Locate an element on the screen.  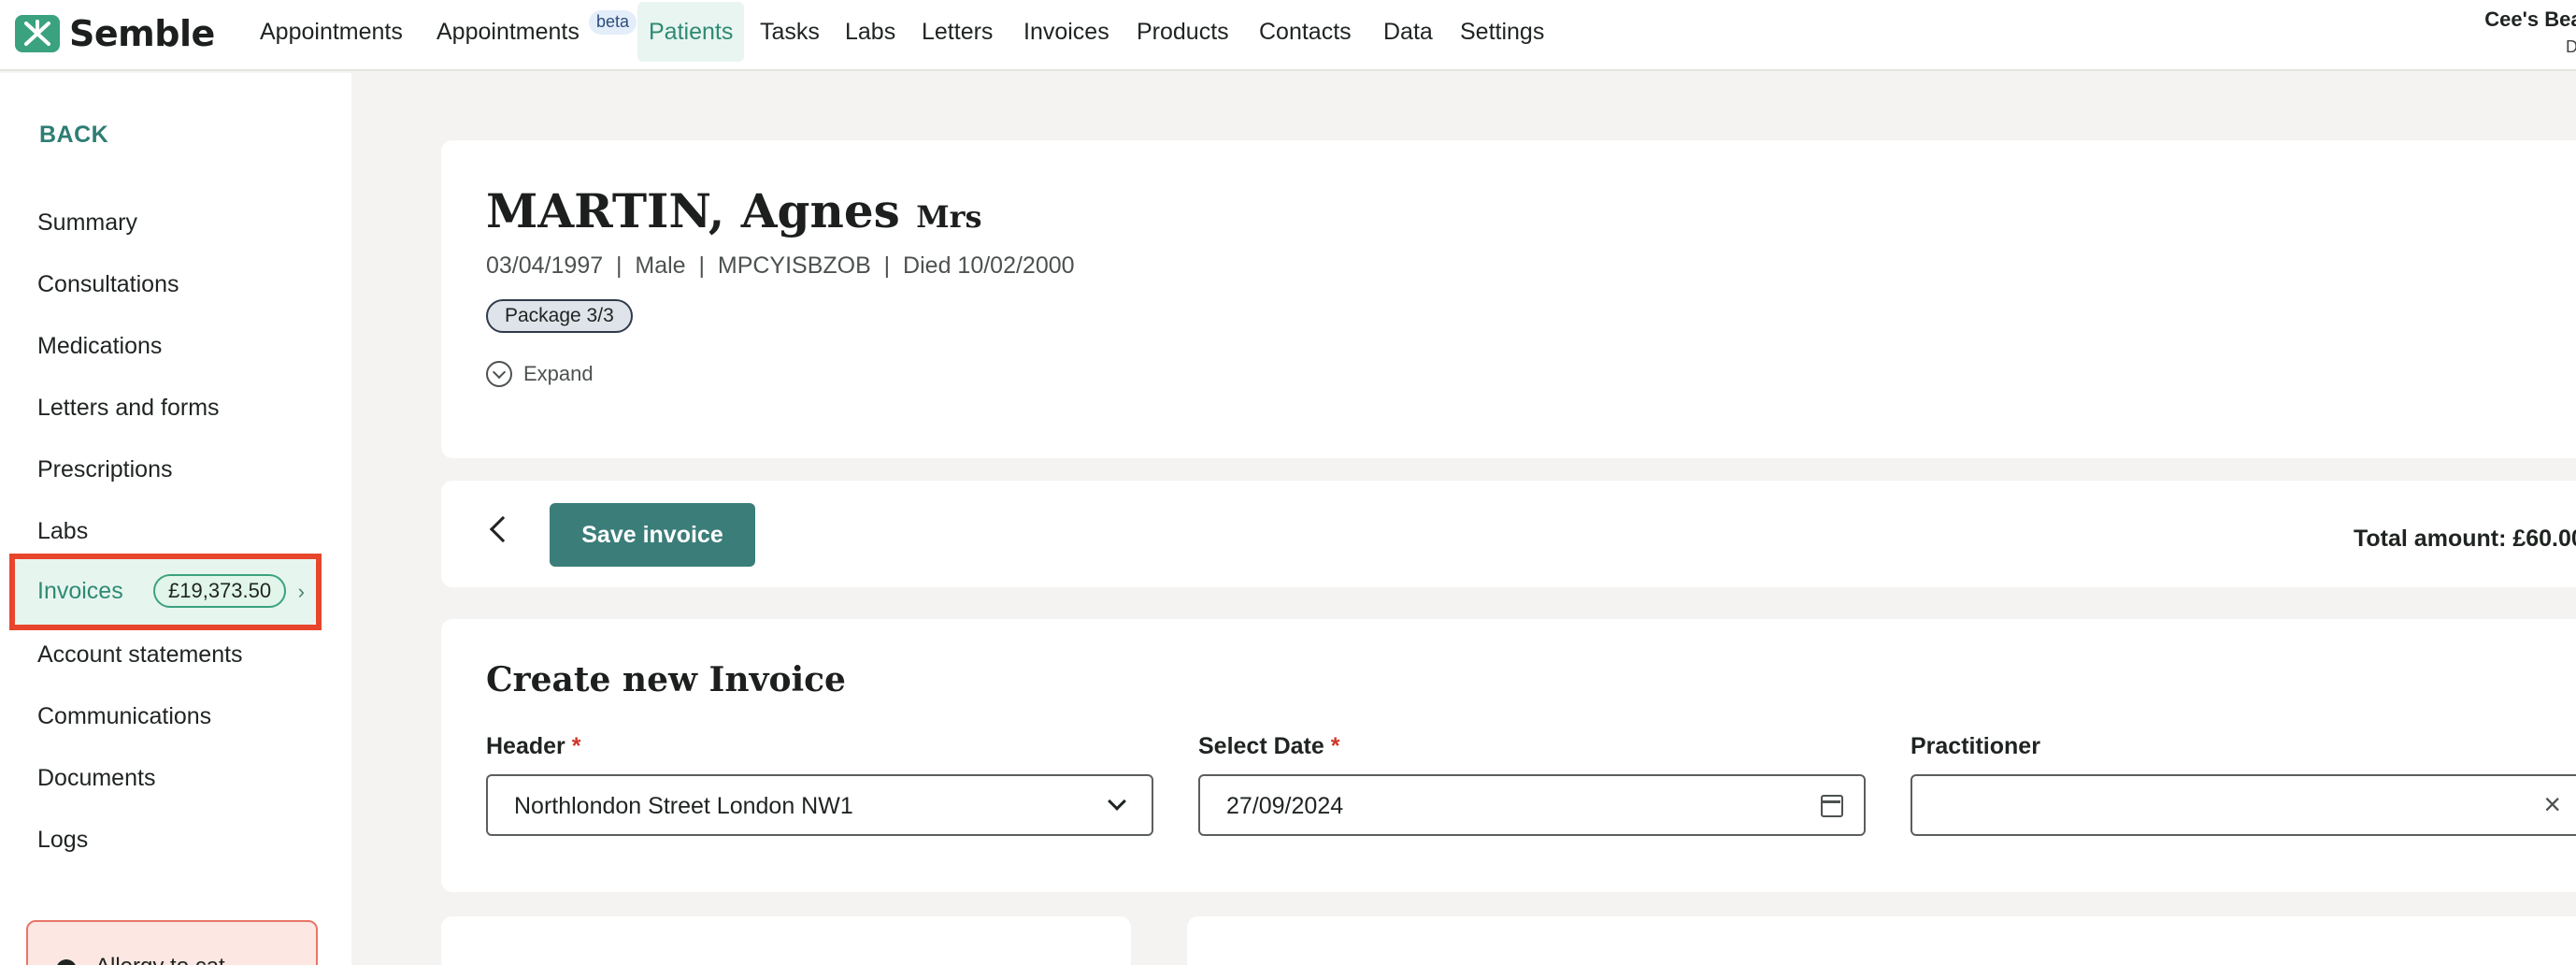
sidebar-item-account-statements: Account statements is located at coordinates (140, 655).